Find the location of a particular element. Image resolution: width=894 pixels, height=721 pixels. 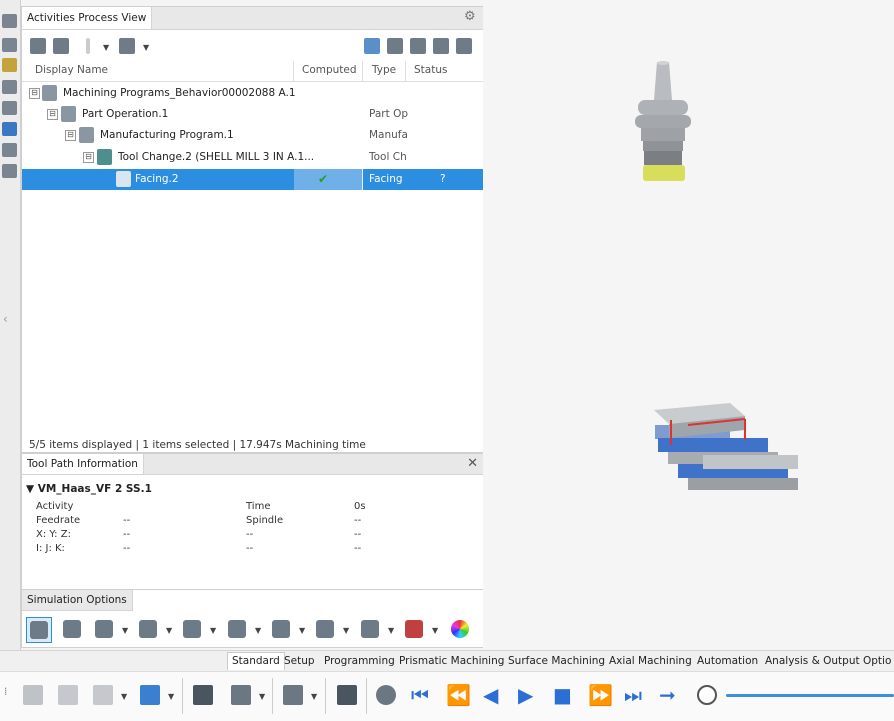

copy-button is located at coordinates (68, 695).